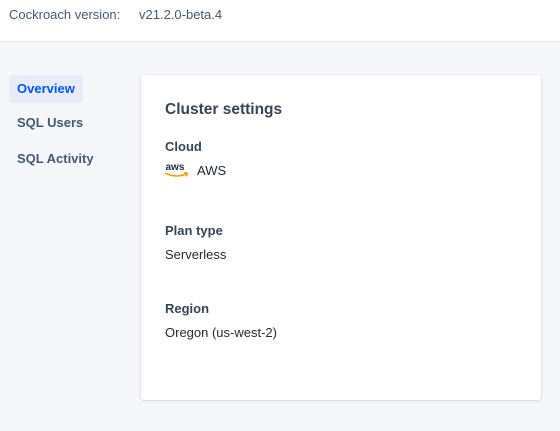  Describe the element at coordinates (221, 332) in the screenshot. I see `region-value: Oregon (us-west-2)` at that location.